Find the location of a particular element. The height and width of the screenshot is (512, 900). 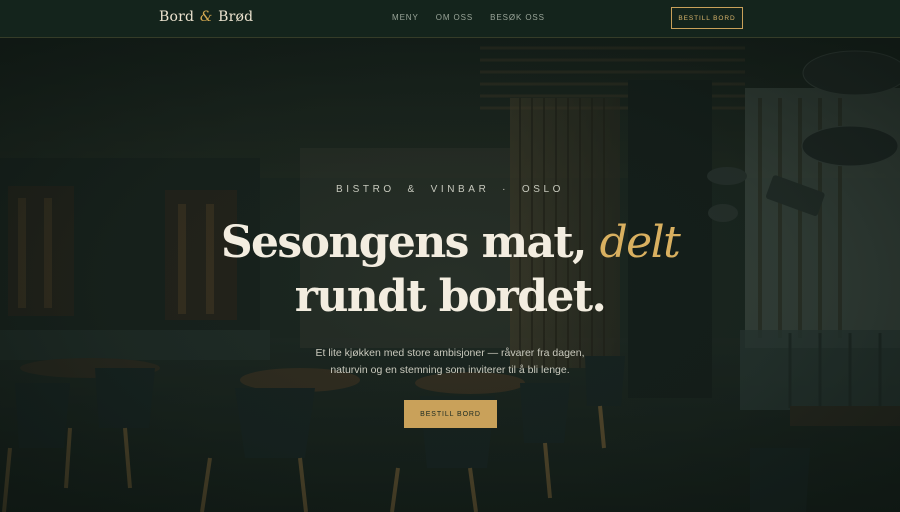

nav-link-om-oss: OM OSS is located at coordinates (454, 17).